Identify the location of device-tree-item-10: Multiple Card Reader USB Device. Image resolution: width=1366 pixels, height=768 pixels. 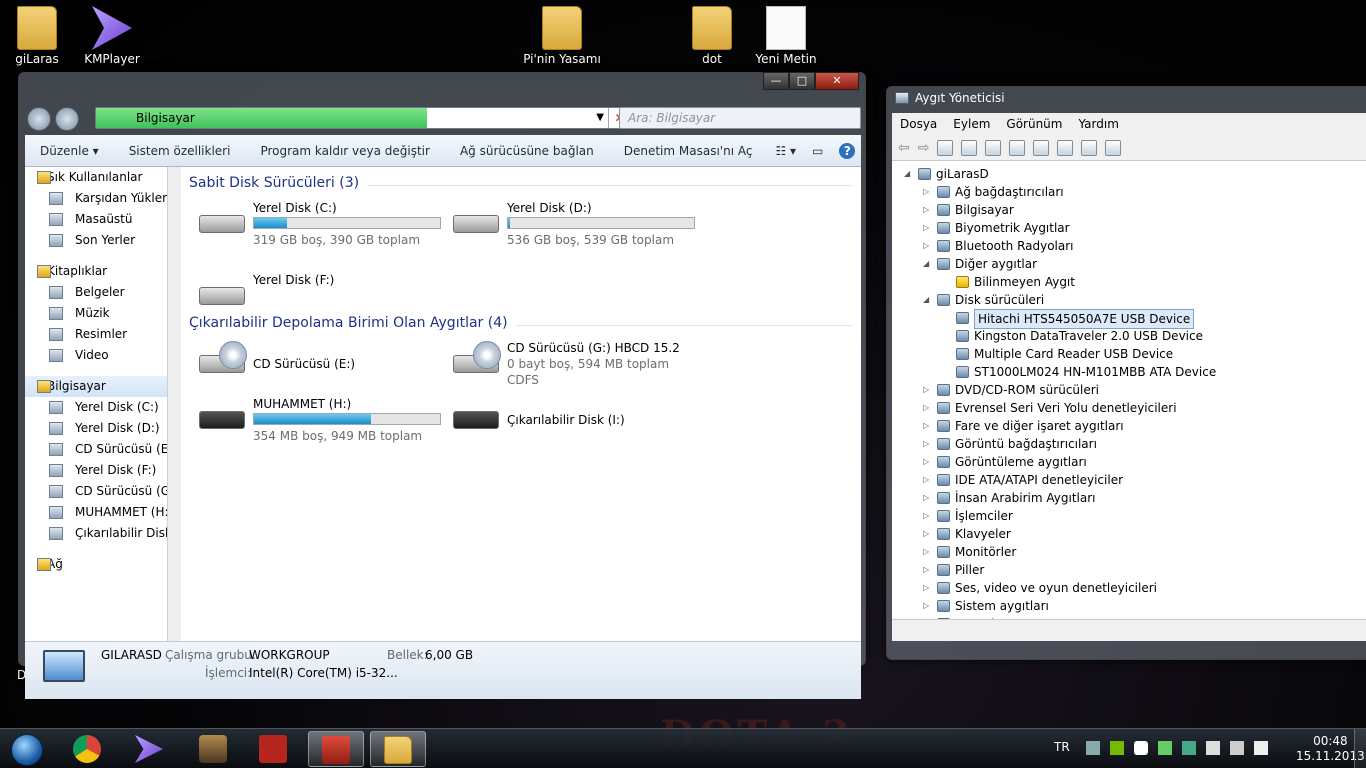
(1129, 354).